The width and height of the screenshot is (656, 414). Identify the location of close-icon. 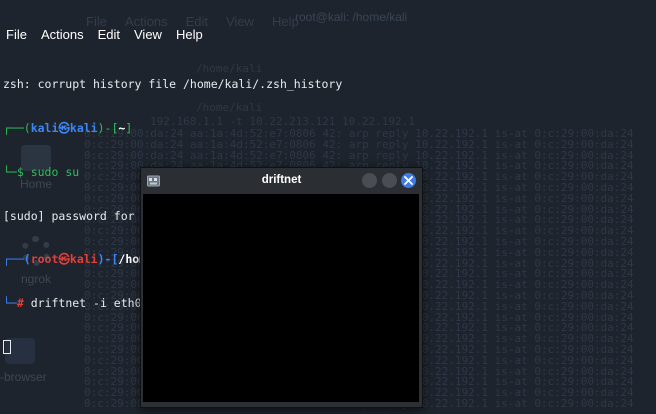
(408, 180).